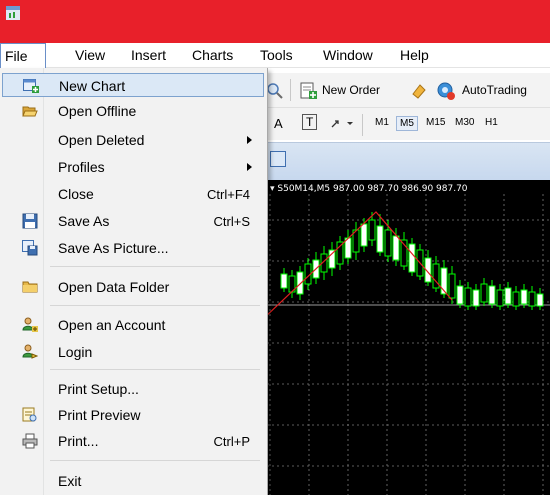 This screenshot has height=495, width=550. Describe the element at coordinates (31, 86) in the screenshot. I see `new-chart-icon` at that location.